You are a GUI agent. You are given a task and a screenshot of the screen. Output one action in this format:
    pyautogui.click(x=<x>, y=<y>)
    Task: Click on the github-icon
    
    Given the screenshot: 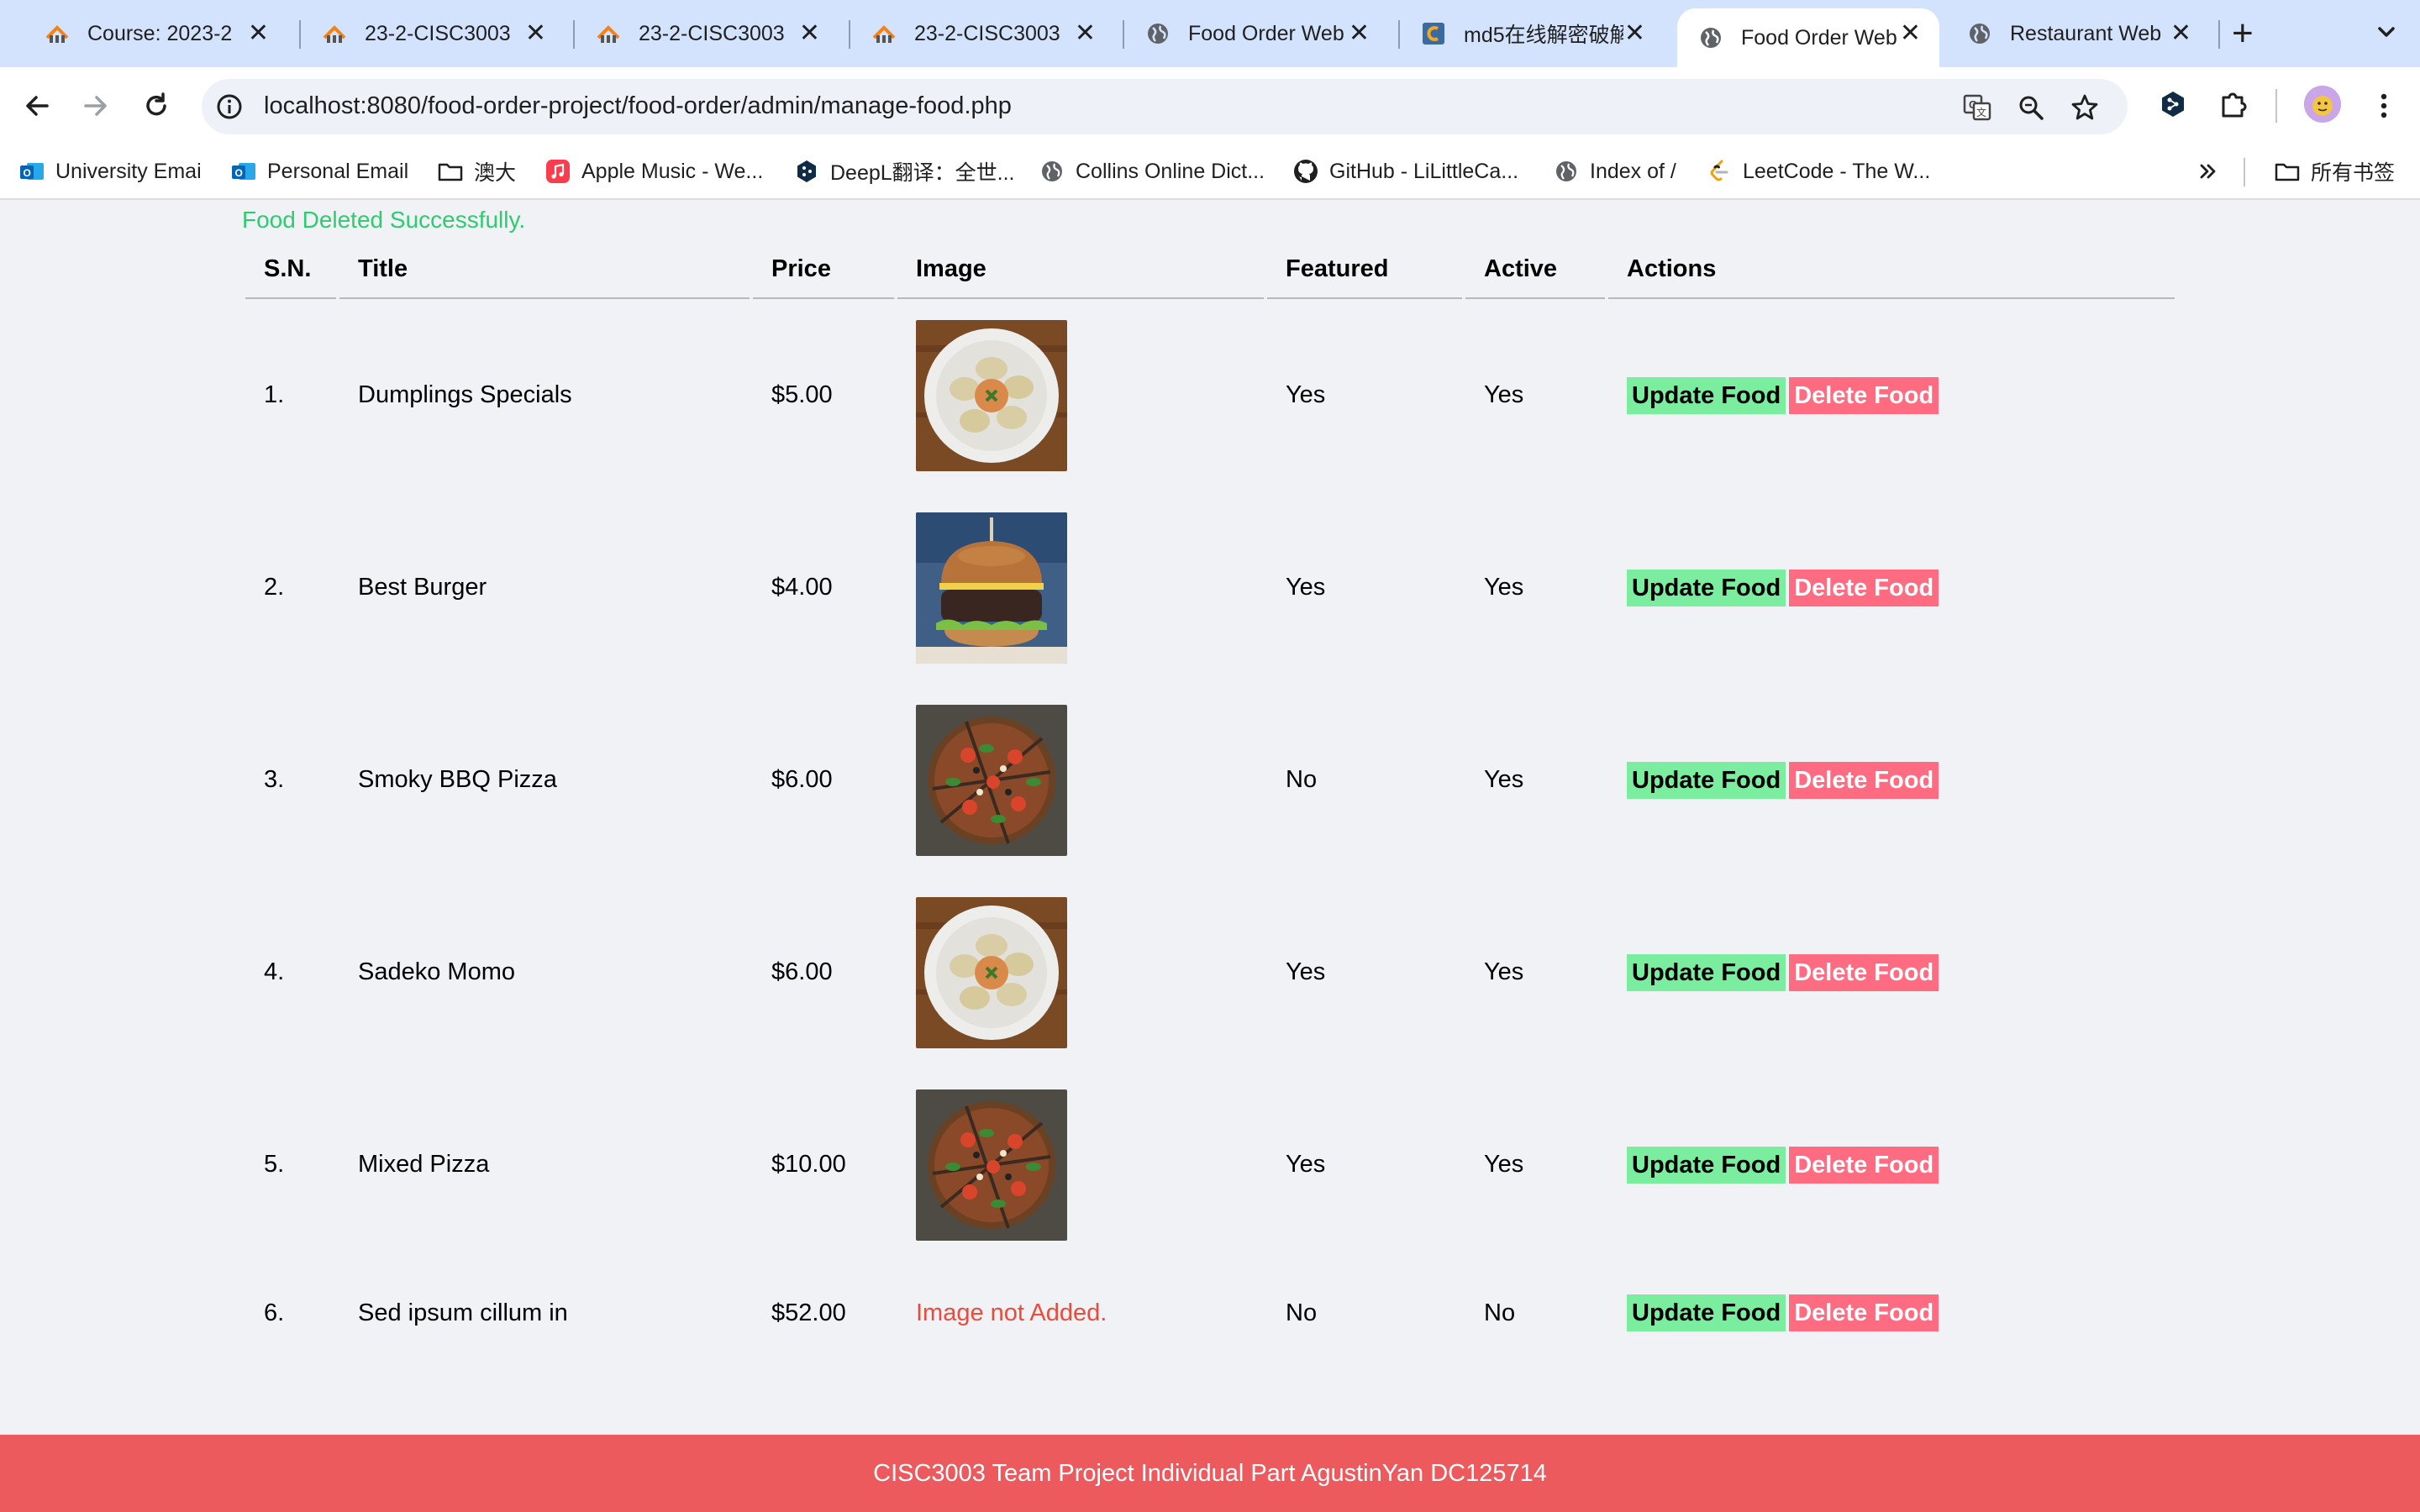 What is the action you would take?
    pyautogui.click(x=1305, y=171)
    